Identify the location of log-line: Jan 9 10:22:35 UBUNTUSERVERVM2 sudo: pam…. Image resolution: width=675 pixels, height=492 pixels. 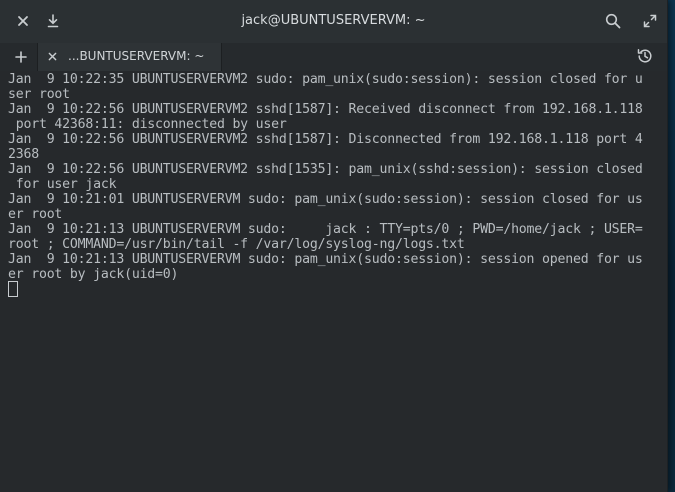
(325, 79).